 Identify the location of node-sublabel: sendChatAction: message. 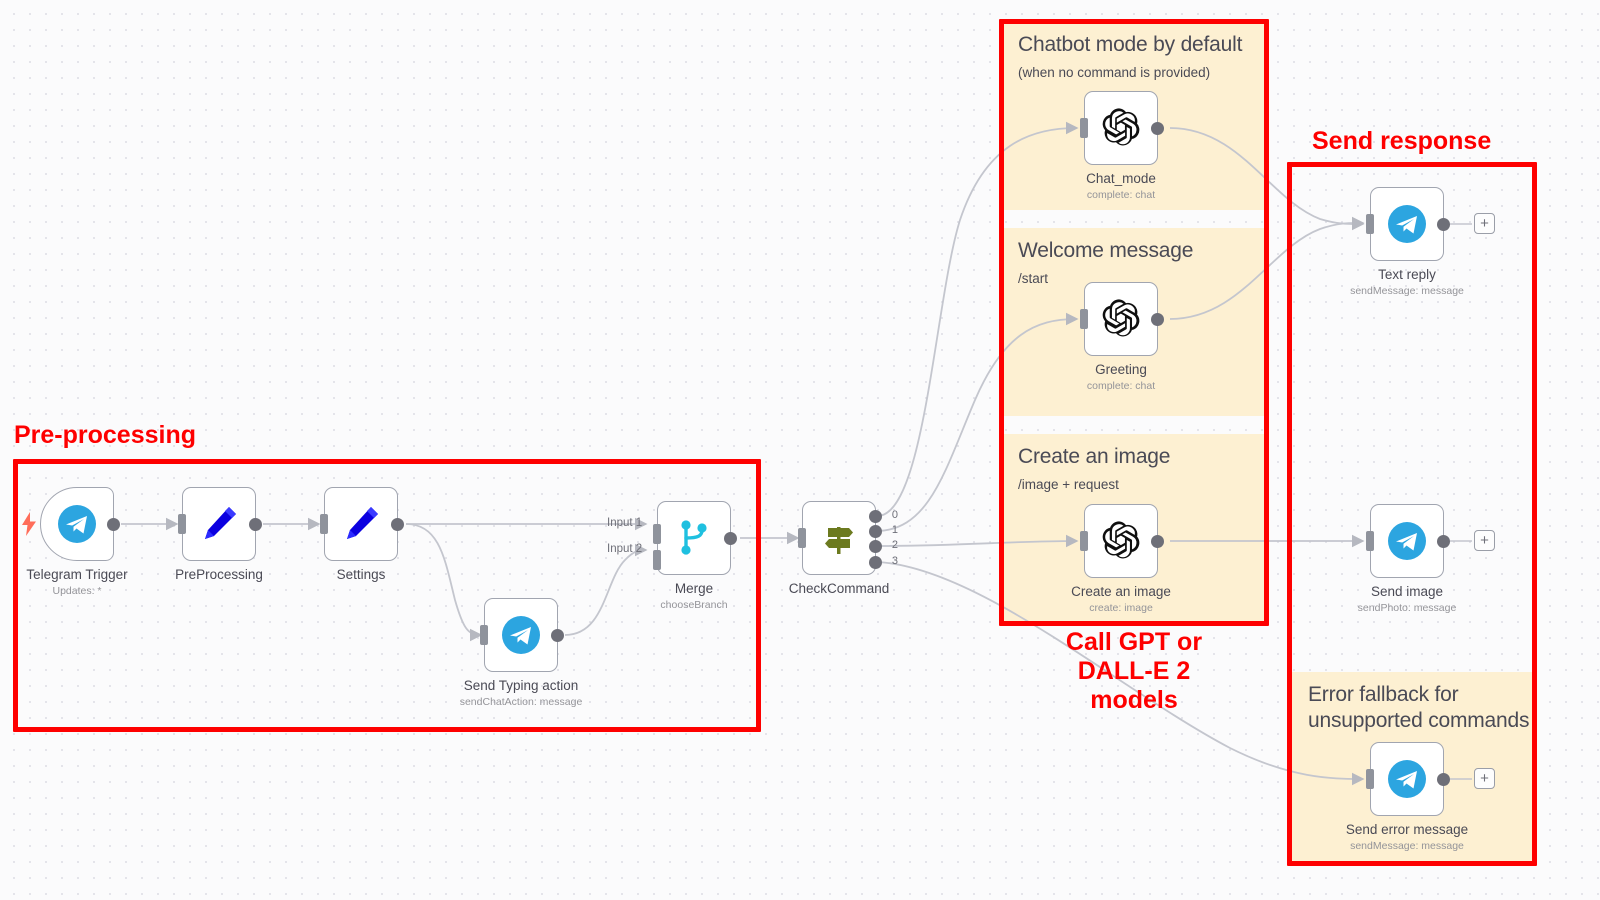
(521, 702).